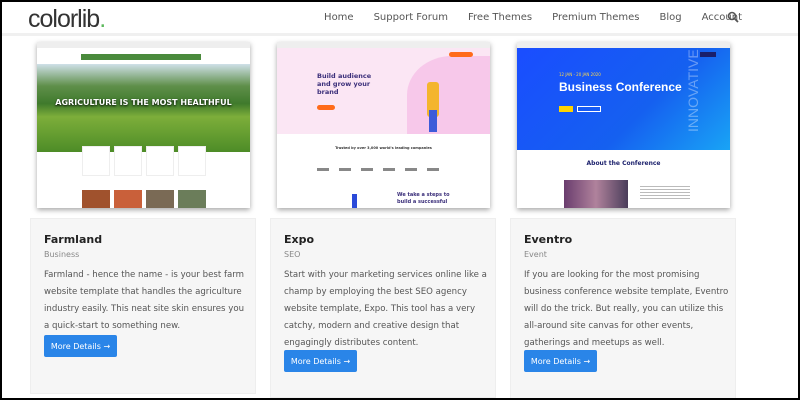 This screenshot has width=800, height=400. Describe the element at coordinates (339, 17) in the screenshot. I see `nav-home: Home` at that location.